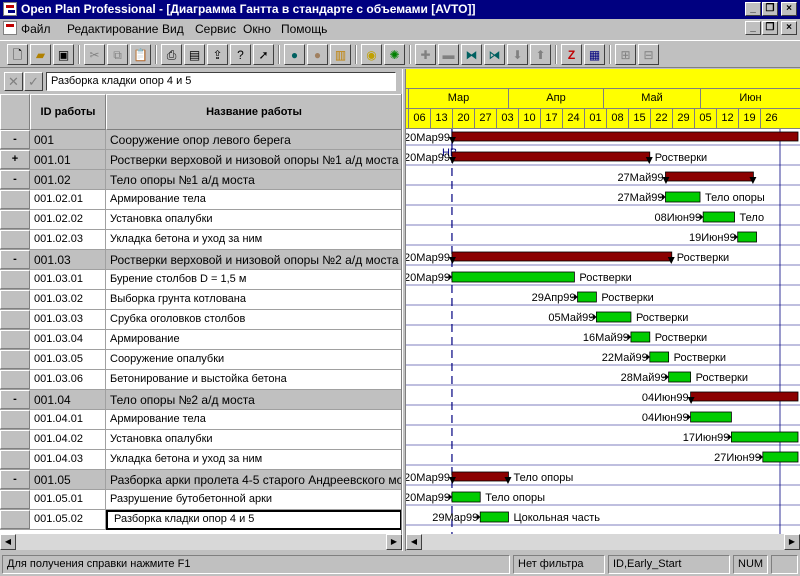  Describe the element at coordinates (8, 542) in the screenshot. I see `scroll-left-icon: ◀` at that location.